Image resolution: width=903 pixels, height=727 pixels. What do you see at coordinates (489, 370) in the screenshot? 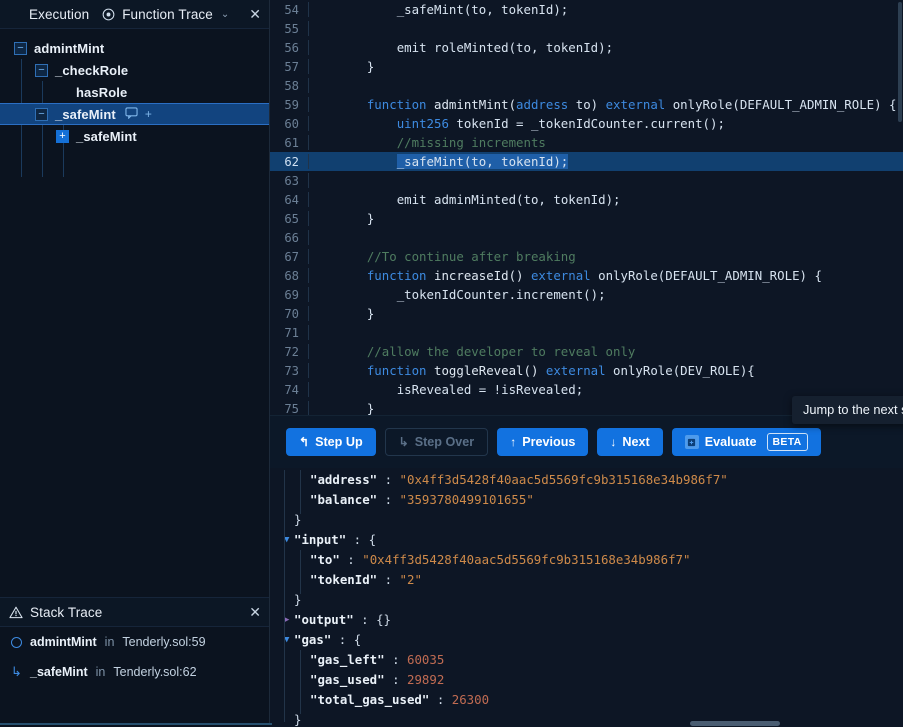
I see `code-token: toggleReveal()` at bounding box center [489, 370].